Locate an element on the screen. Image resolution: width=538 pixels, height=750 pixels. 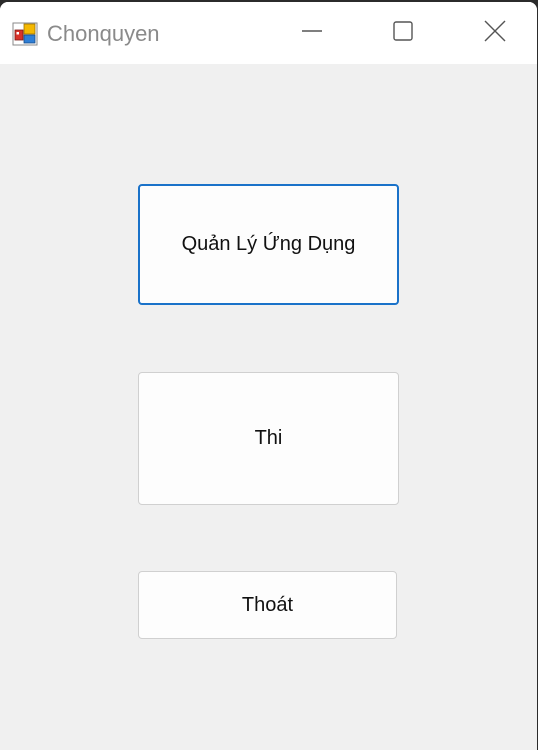
manage-apps-button: Quản Lý Ứng Dụng is located at coordinates (268, 244).